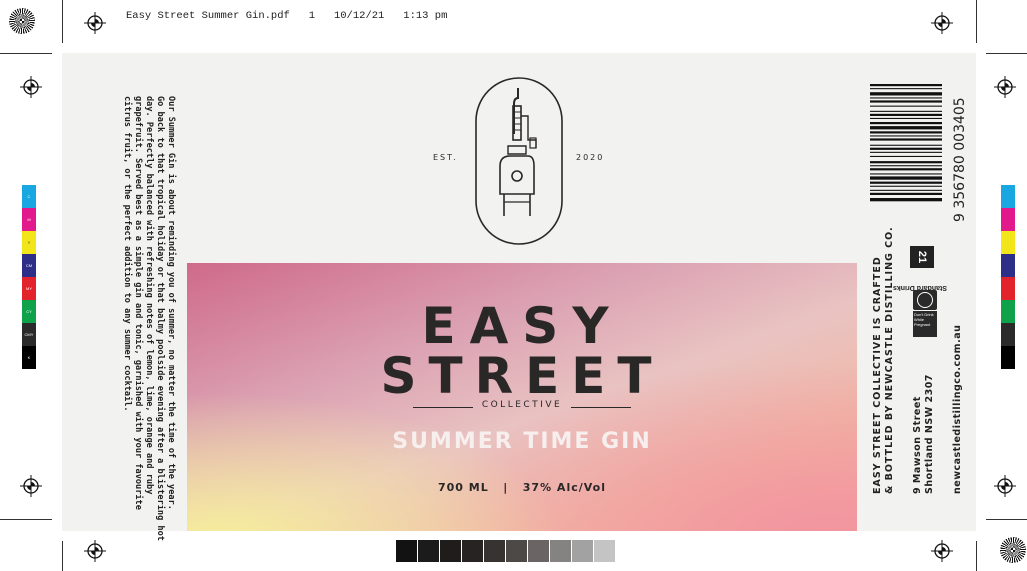  Describe the element at coordinates (917, 445) in the screenshot. I see `address-line-1: 9 Mawson Street` at that location.